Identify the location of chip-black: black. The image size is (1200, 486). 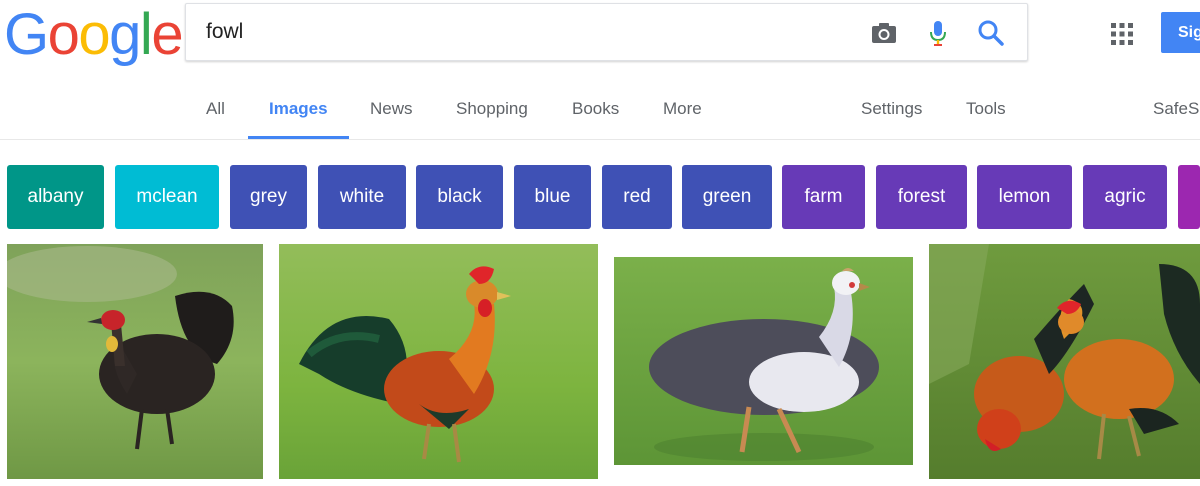
(459, 197).